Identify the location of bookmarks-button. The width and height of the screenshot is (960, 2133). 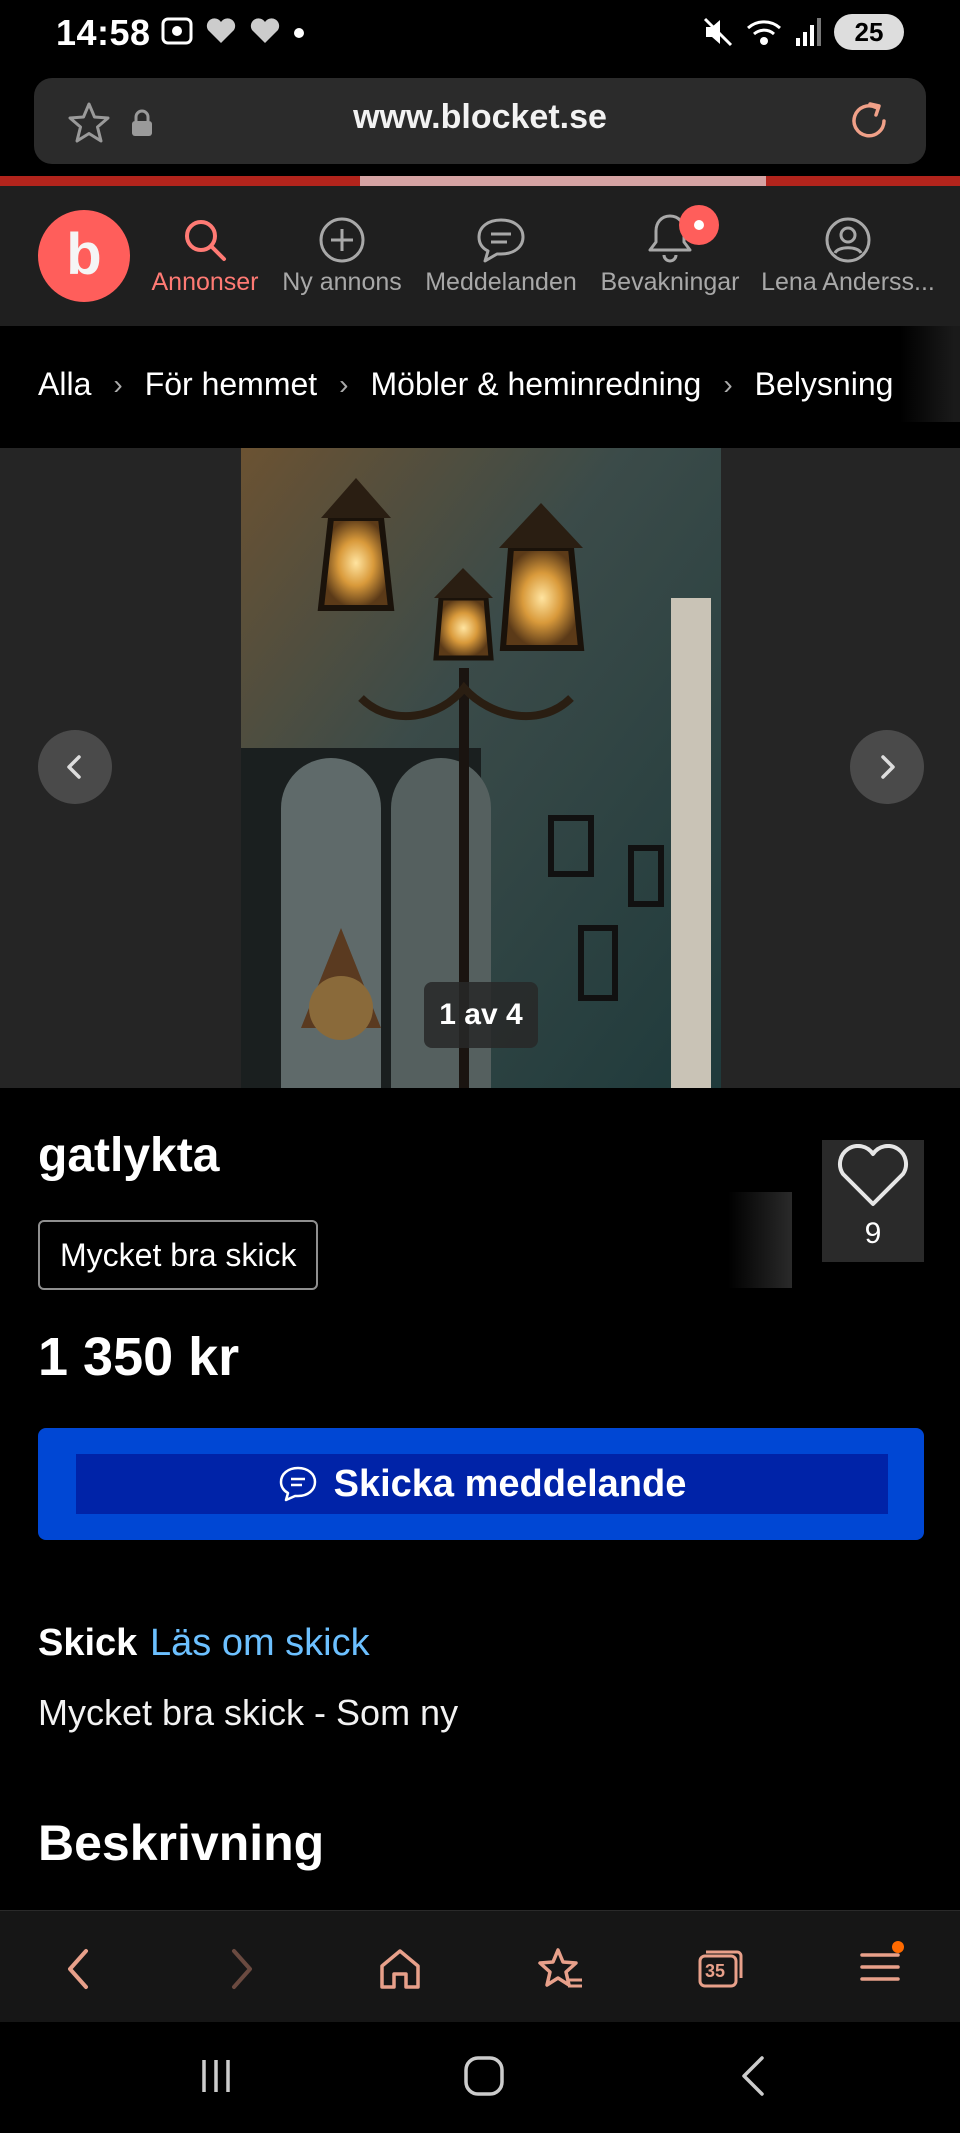
(560, 1969).